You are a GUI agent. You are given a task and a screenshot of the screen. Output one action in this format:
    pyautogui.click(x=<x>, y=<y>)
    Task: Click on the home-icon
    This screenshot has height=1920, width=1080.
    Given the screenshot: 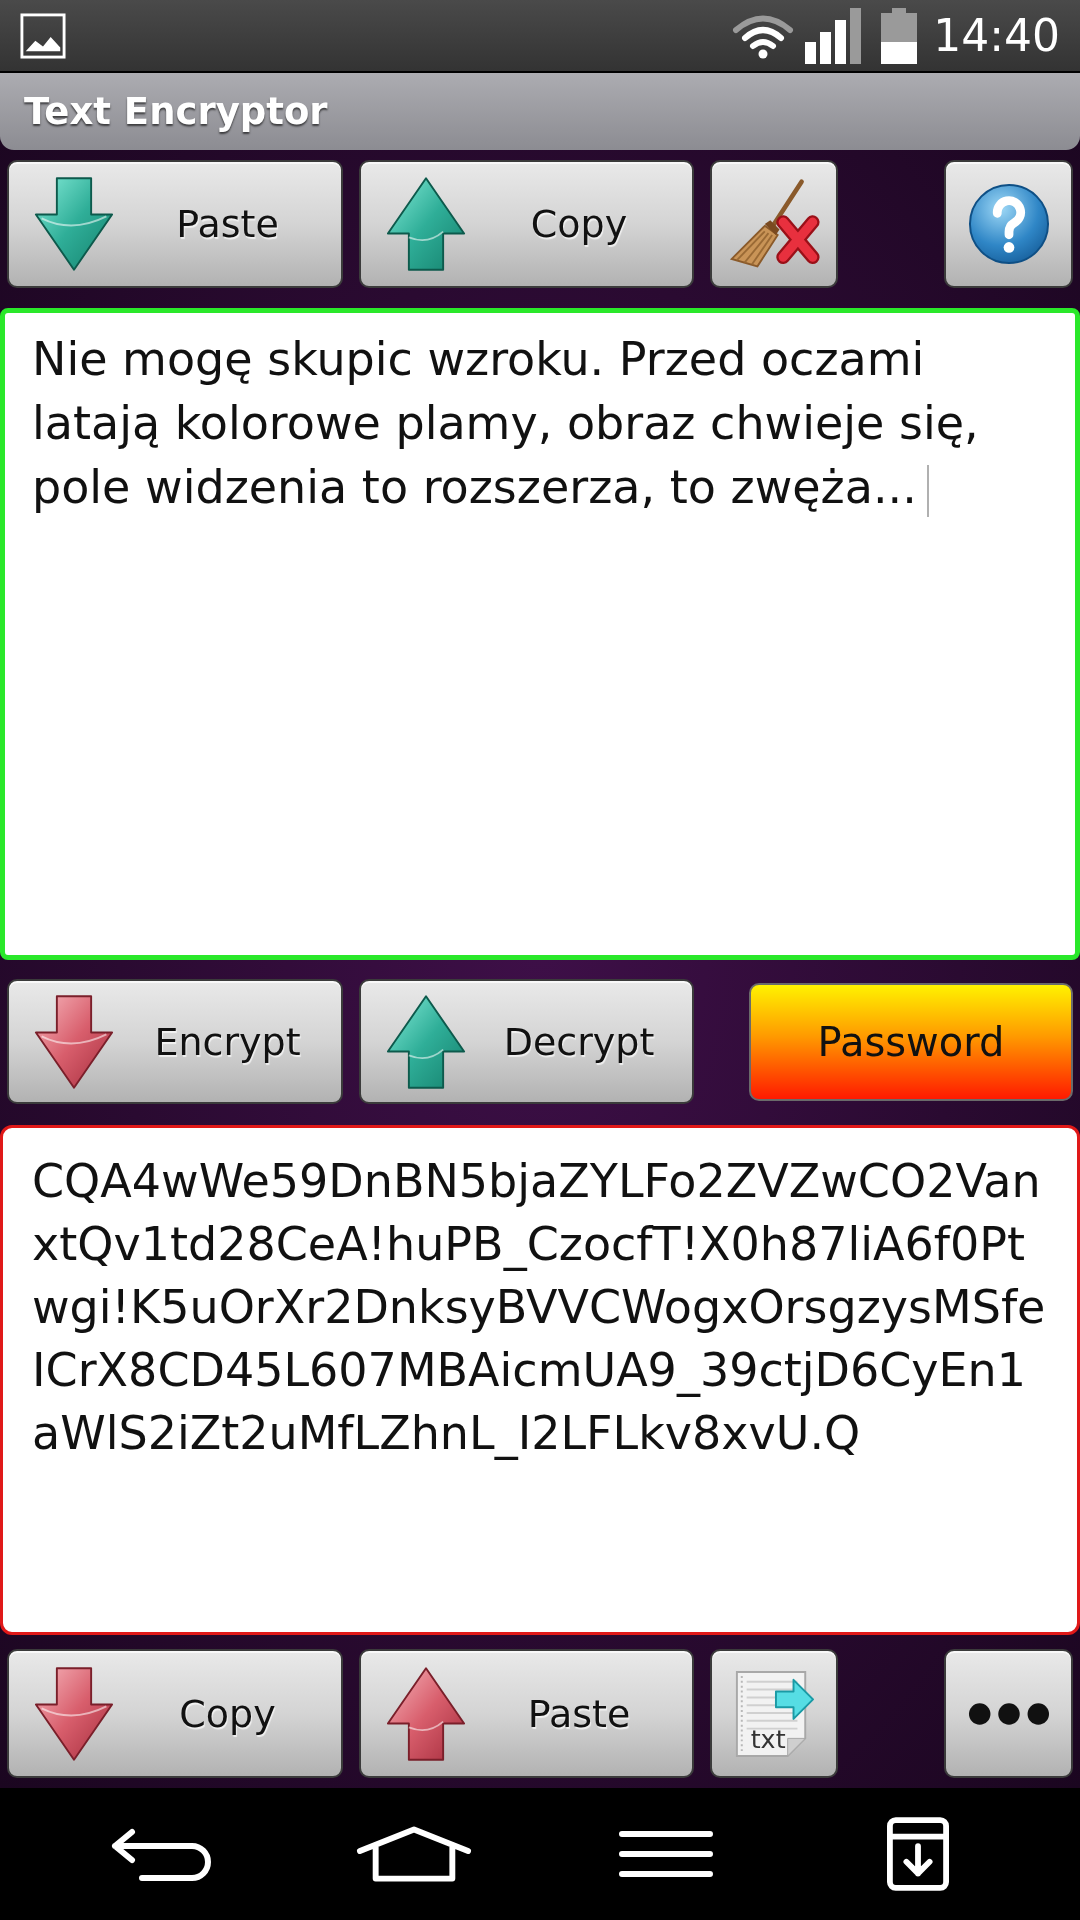 What is the action you would take?
    pyautogui.click(x=414, y=1854)
    